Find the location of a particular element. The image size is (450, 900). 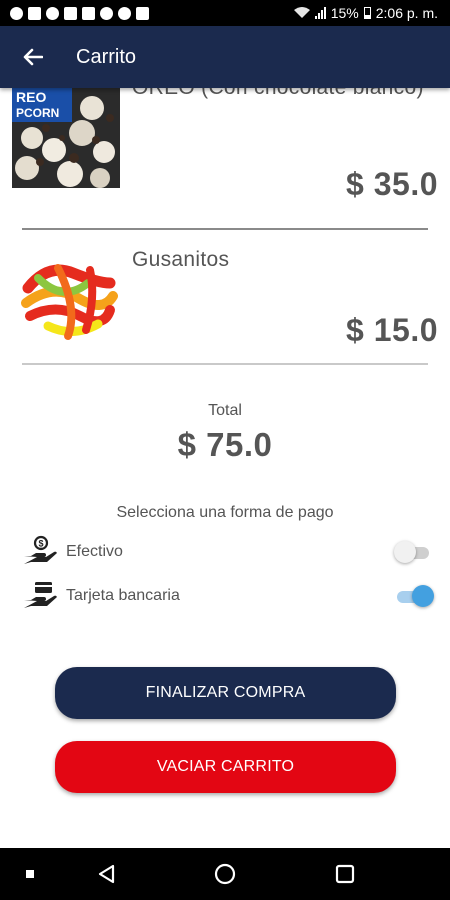

download-done-icon is located at coordinates (34, 13).